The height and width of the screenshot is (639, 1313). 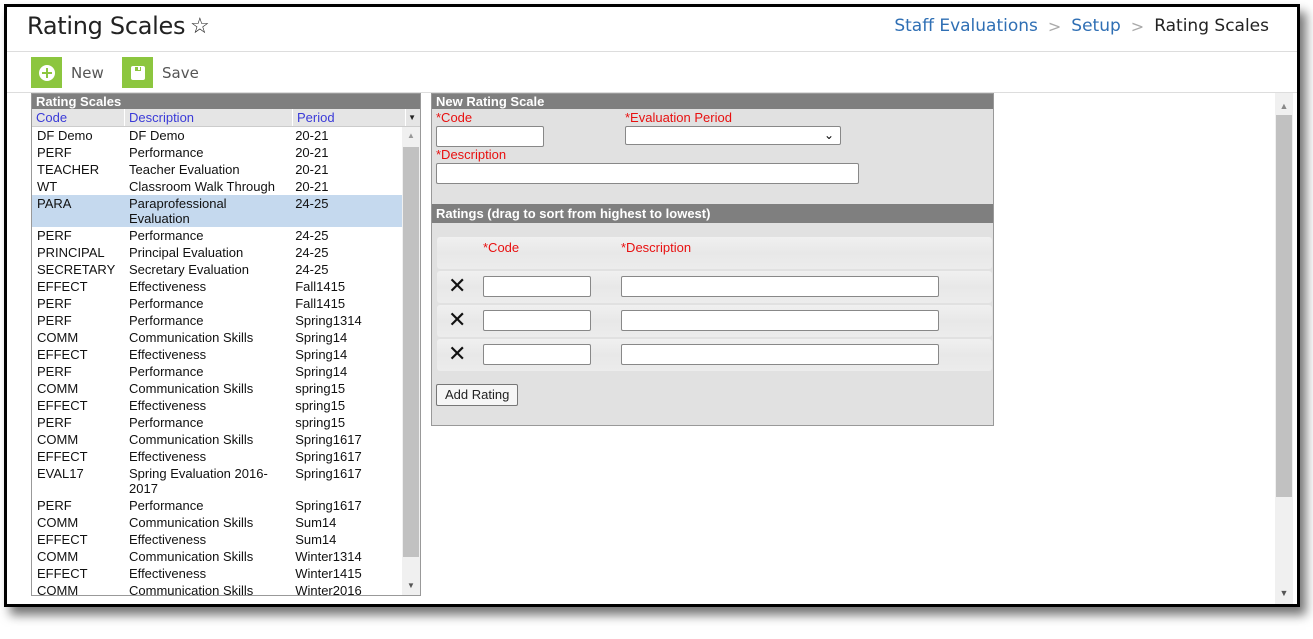 I want to click on list-row: EFFECT Effectiveness Spring1617, so click(x=217, y=456).